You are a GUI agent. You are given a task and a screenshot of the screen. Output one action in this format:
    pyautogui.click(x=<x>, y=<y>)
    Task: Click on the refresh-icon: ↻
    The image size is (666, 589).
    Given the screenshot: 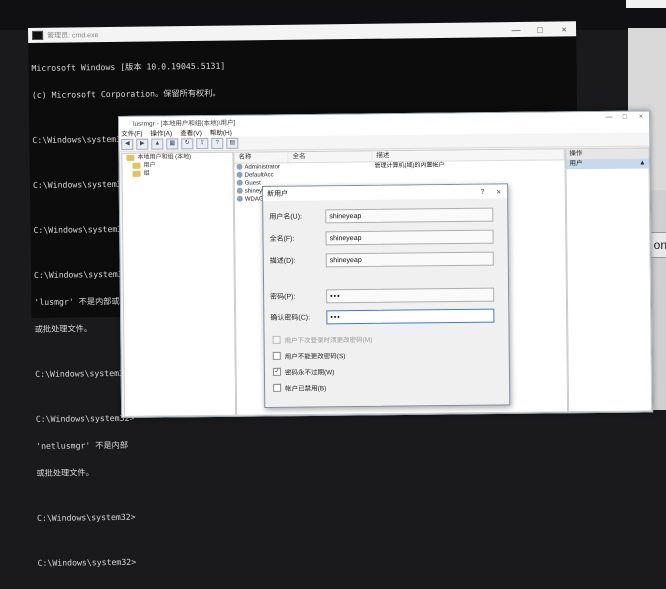 What is the action you would take?
    pyautogui.click(x=187, y=144)
    